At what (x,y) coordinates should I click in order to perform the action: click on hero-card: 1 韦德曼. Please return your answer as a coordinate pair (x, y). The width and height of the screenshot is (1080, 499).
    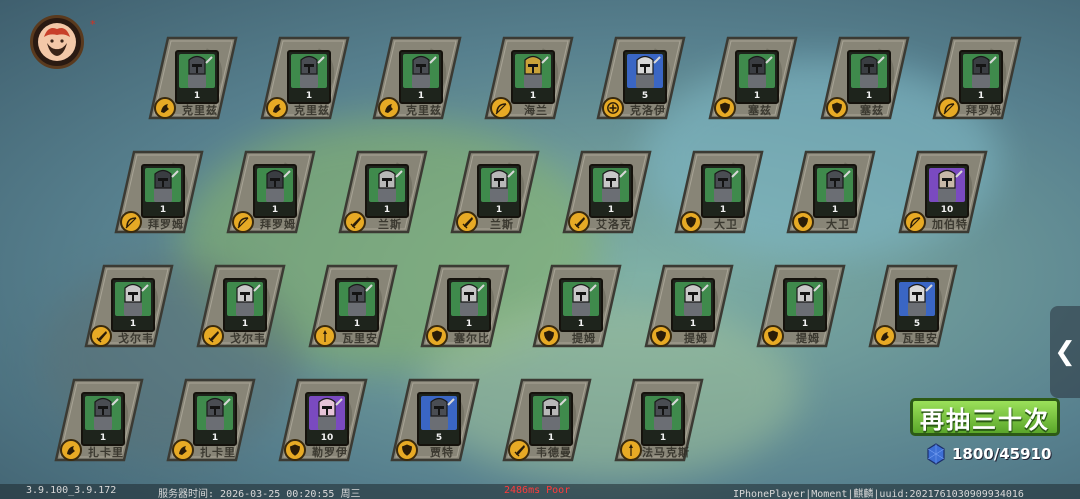
    Looking at the image, I should click on (547, 420).